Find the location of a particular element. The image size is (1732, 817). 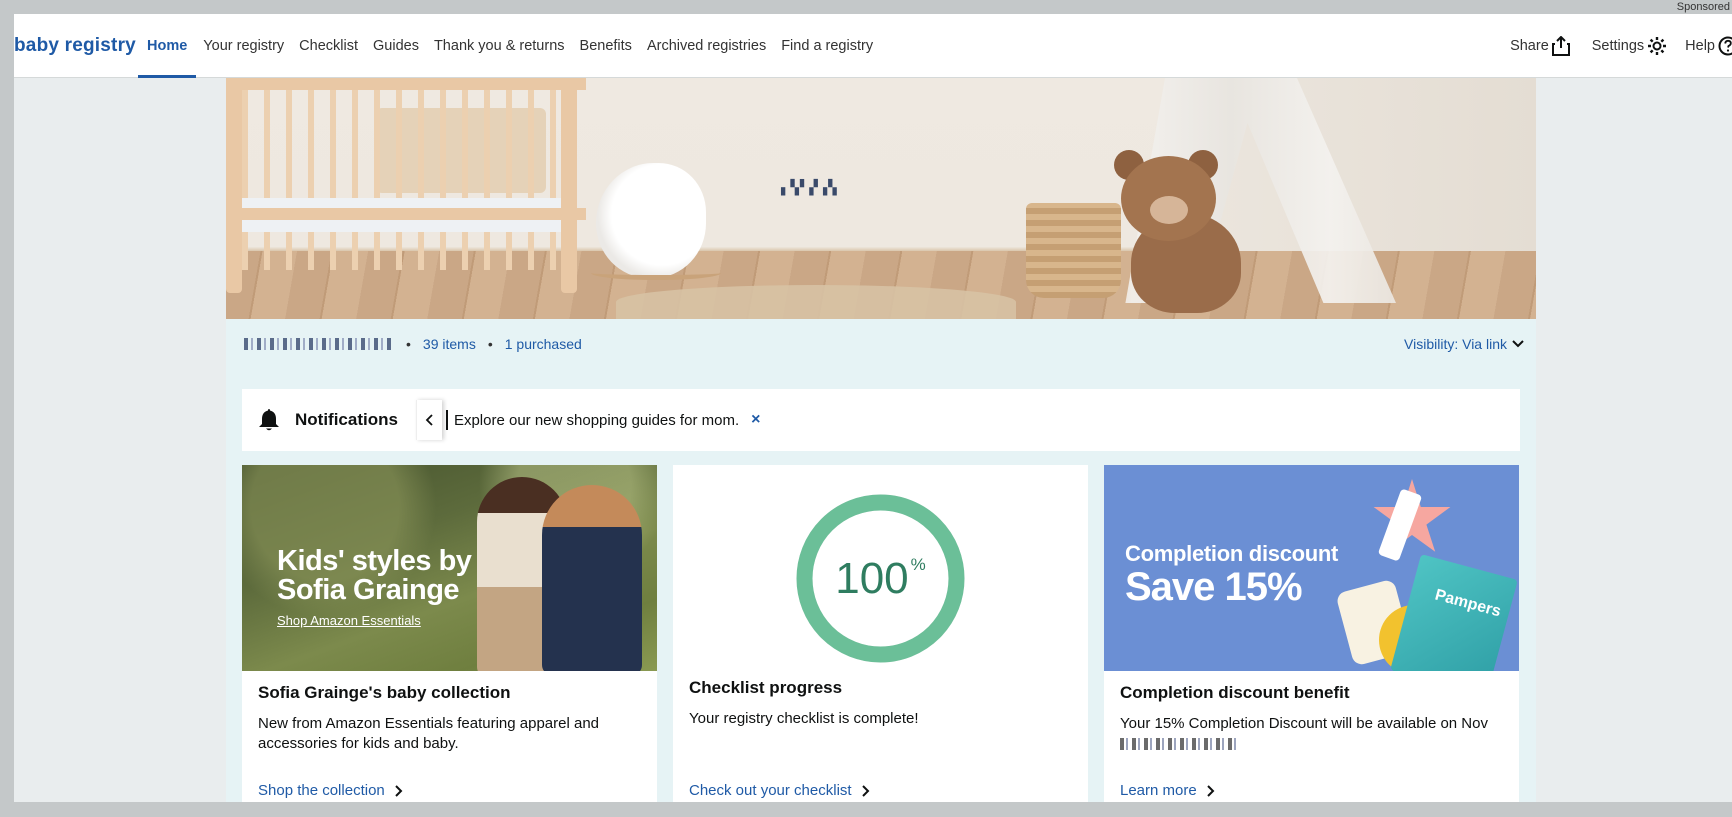

visibility-dropdown: Visibility: Via link is located at coordinates (1464, 344).